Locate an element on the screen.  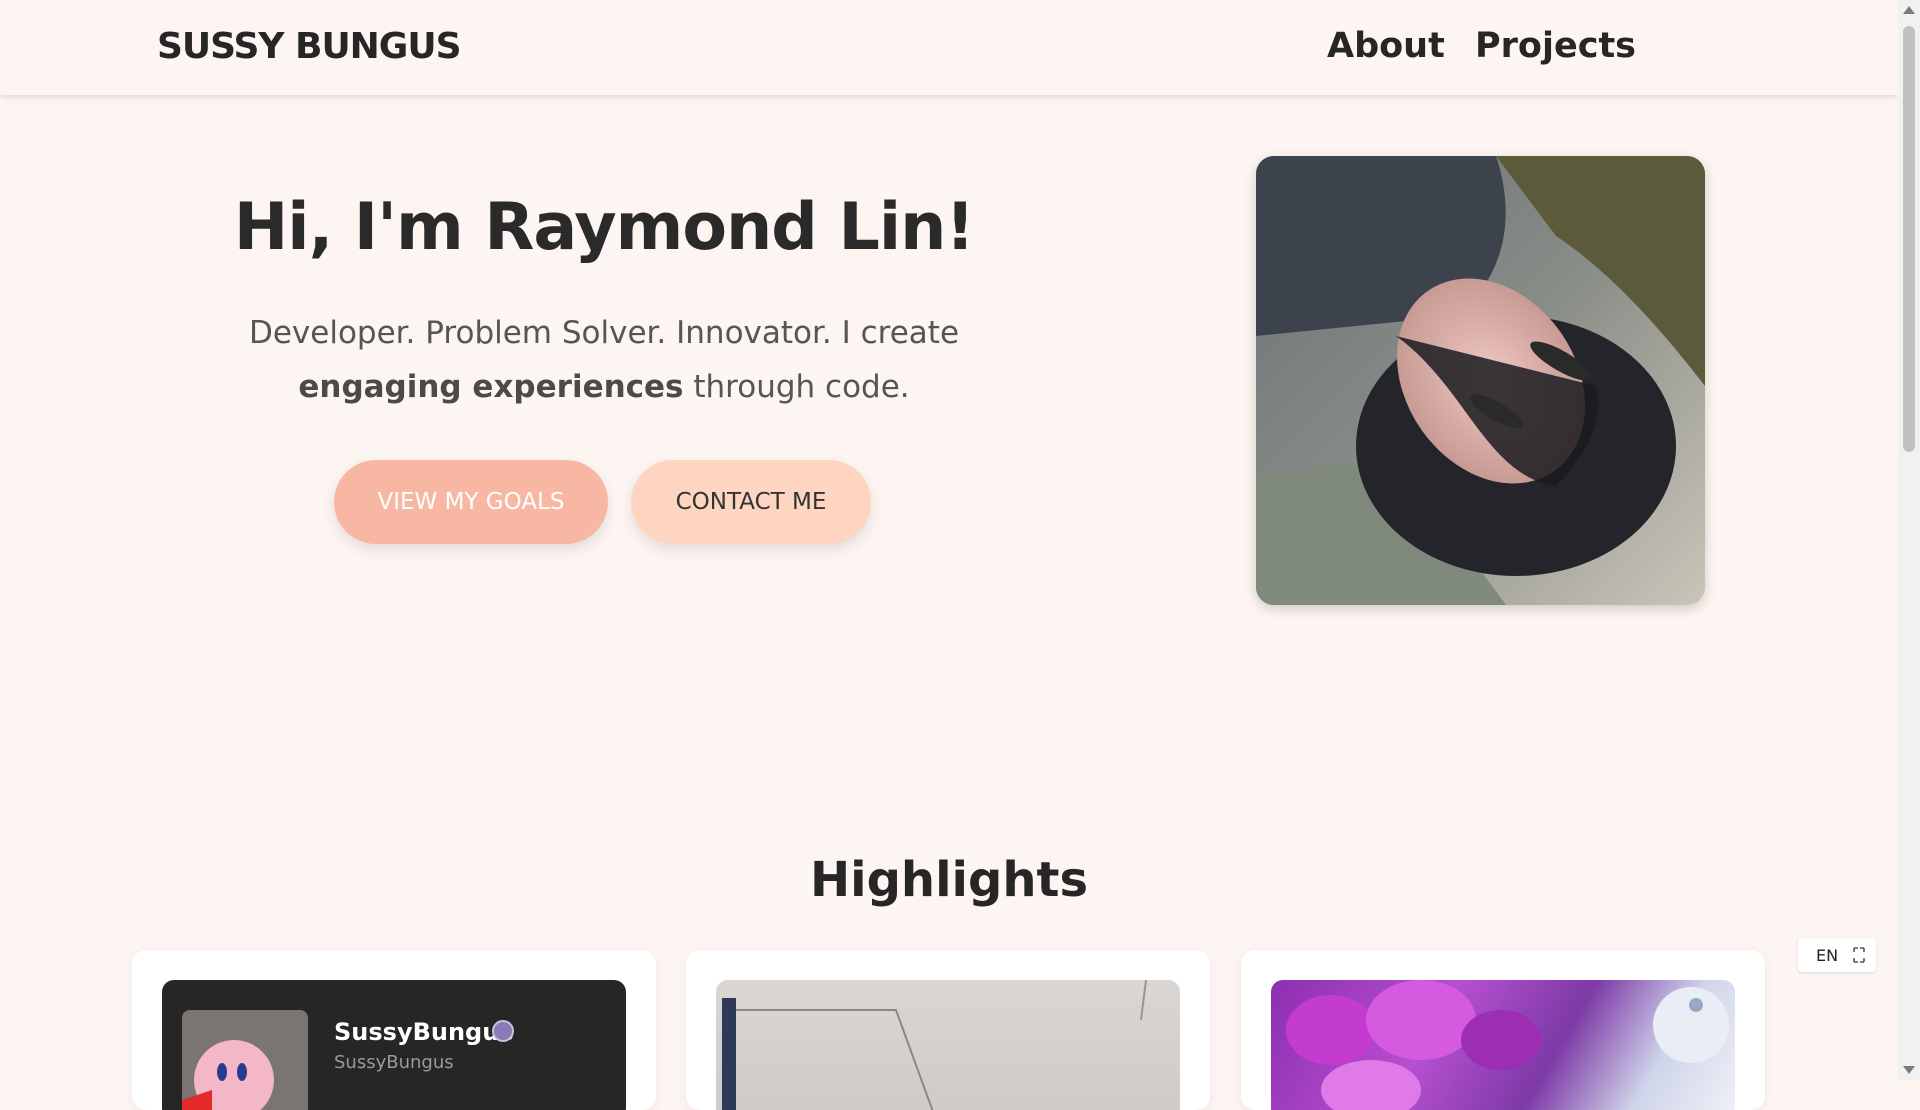
profile-photo-image is located at coordinates (1480, 380).